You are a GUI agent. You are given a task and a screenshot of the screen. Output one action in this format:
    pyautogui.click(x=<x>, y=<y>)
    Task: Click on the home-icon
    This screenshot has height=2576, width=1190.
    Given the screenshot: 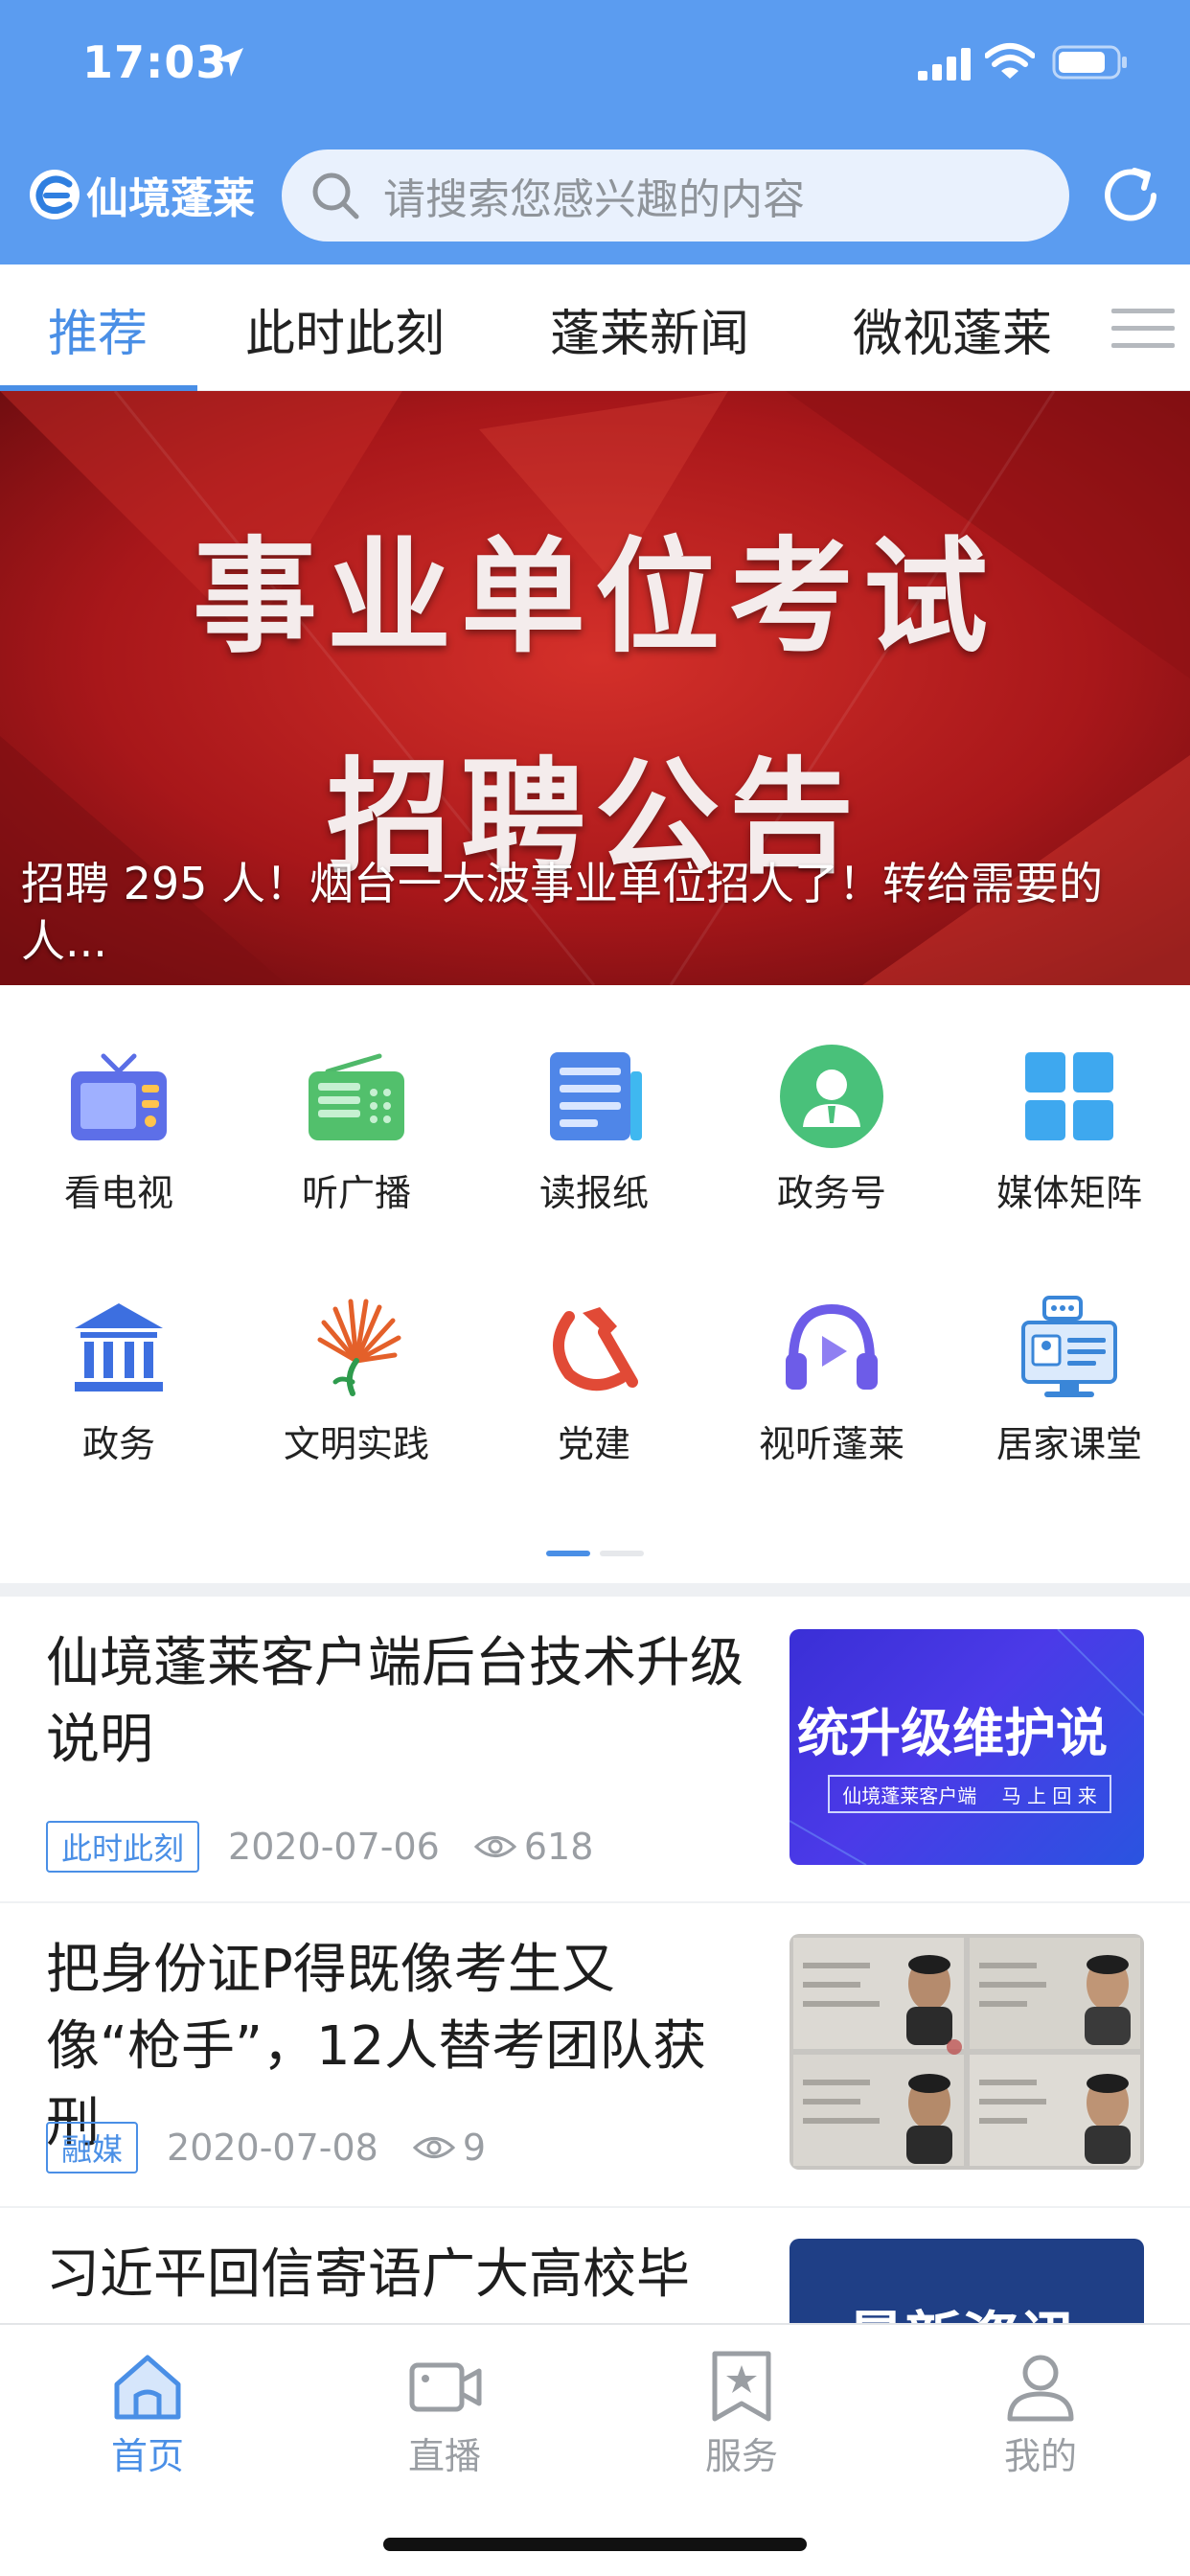 What is the action you would take?
    pyautogui.click(x=148, y=2387)
    